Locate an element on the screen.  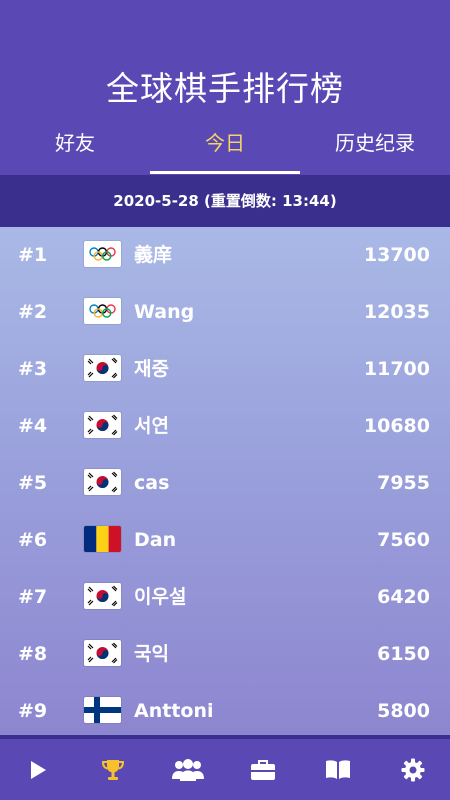
gear-icon is located at coordinates (413, 770).